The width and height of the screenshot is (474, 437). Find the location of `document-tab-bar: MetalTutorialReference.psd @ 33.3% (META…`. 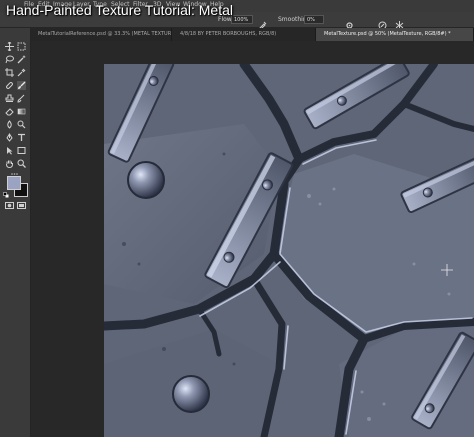

document-tab-bar: MetalTutorialReference.psd @ 33.3% (META… is located at coordinates (252, 34).